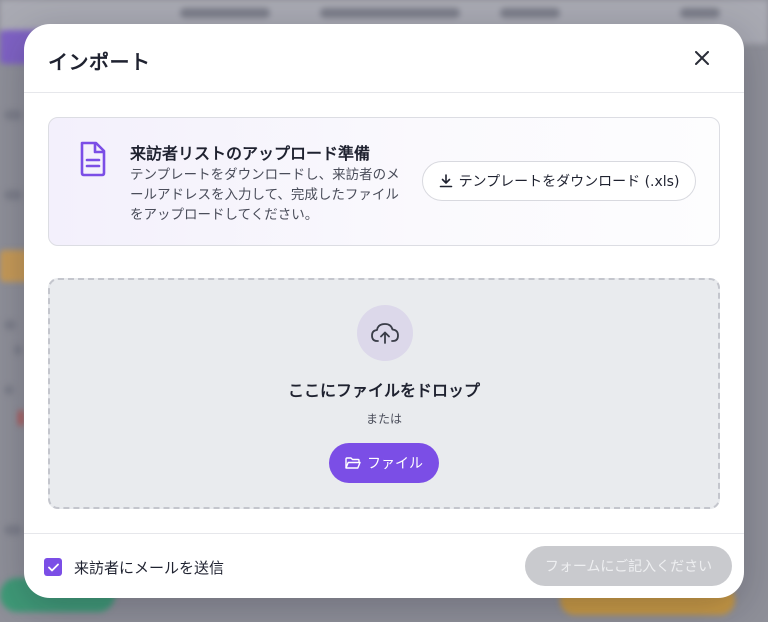 The image size is (768, 622). Describe the element at coordinates (383, 419) in the screenshot. I see `dropzone-or-text: または` at that location.